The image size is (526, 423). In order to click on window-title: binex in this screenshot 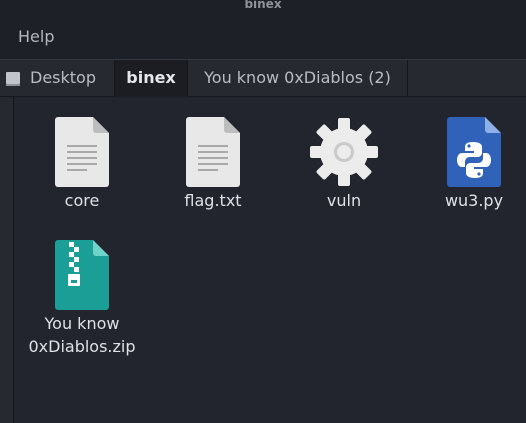, I will do `click(263, 5)`.